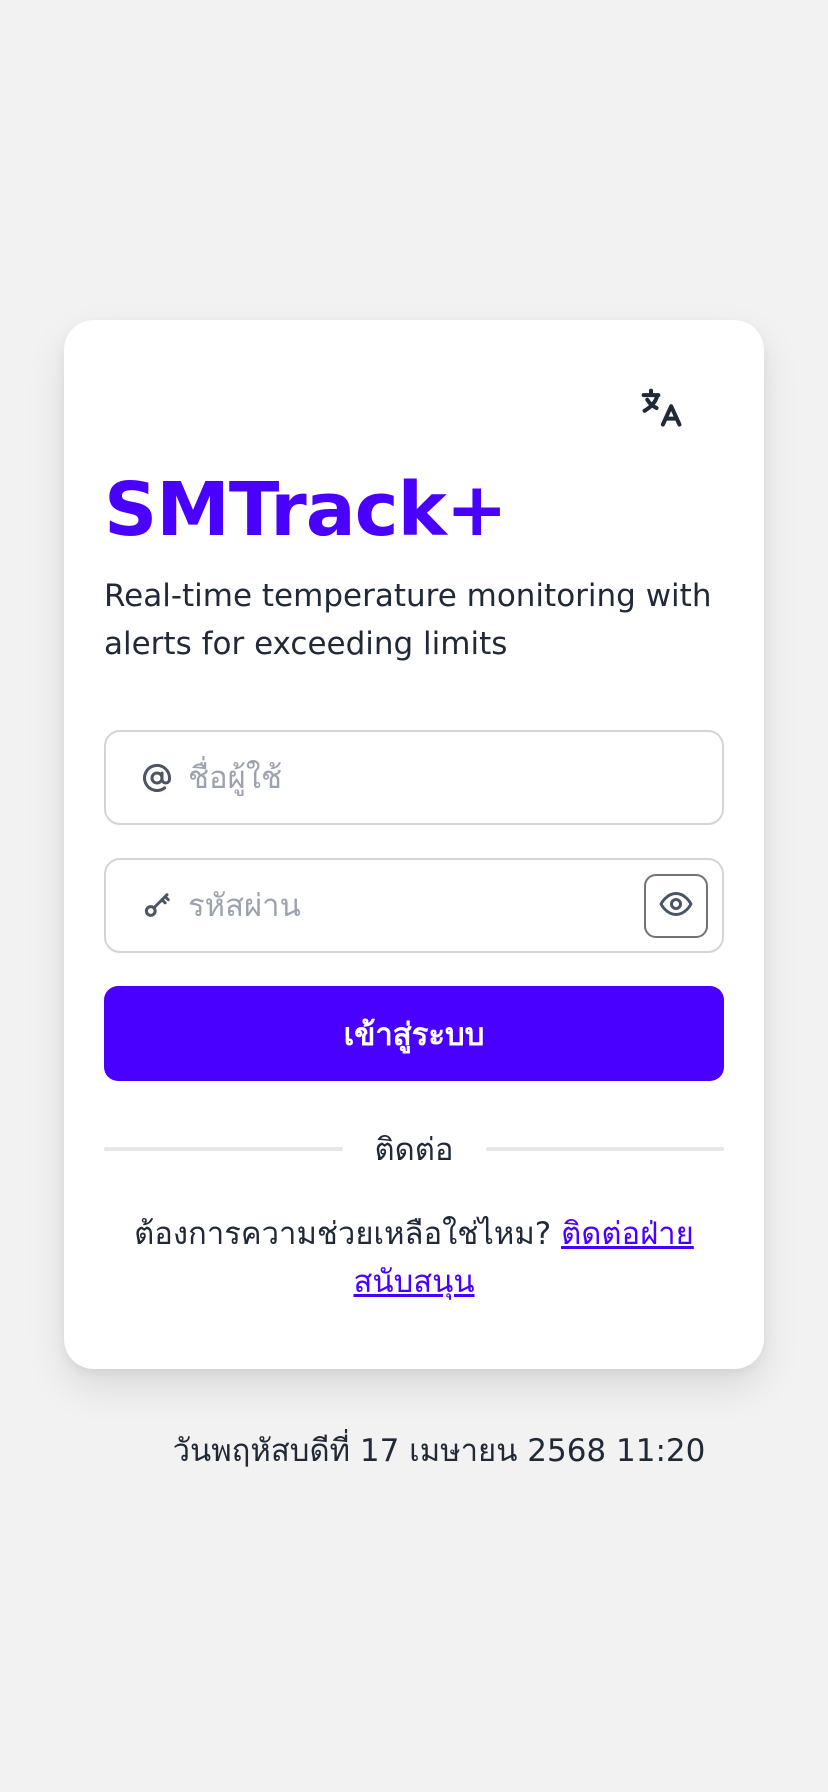  What do you see at coordinates (306, 510) in the screenshot?
I see `app-title: SMTrack+` at bounding box center [306, 510].